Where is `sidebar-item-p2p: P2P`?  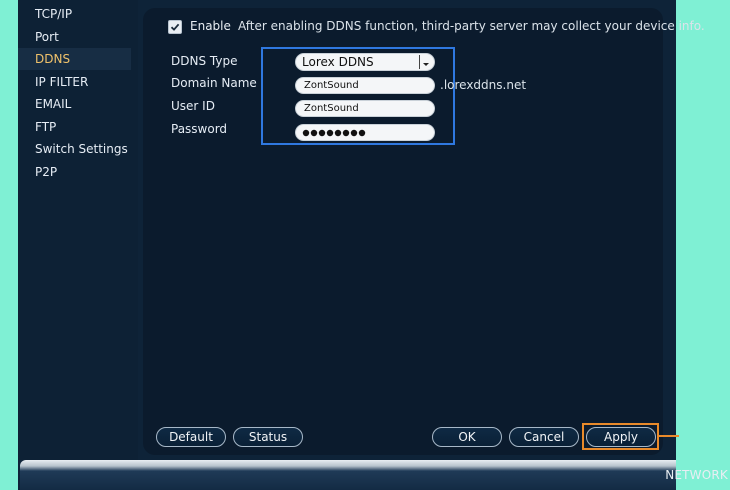 sidebar-item-p2p: P2P is located at coordinates (46, 172).